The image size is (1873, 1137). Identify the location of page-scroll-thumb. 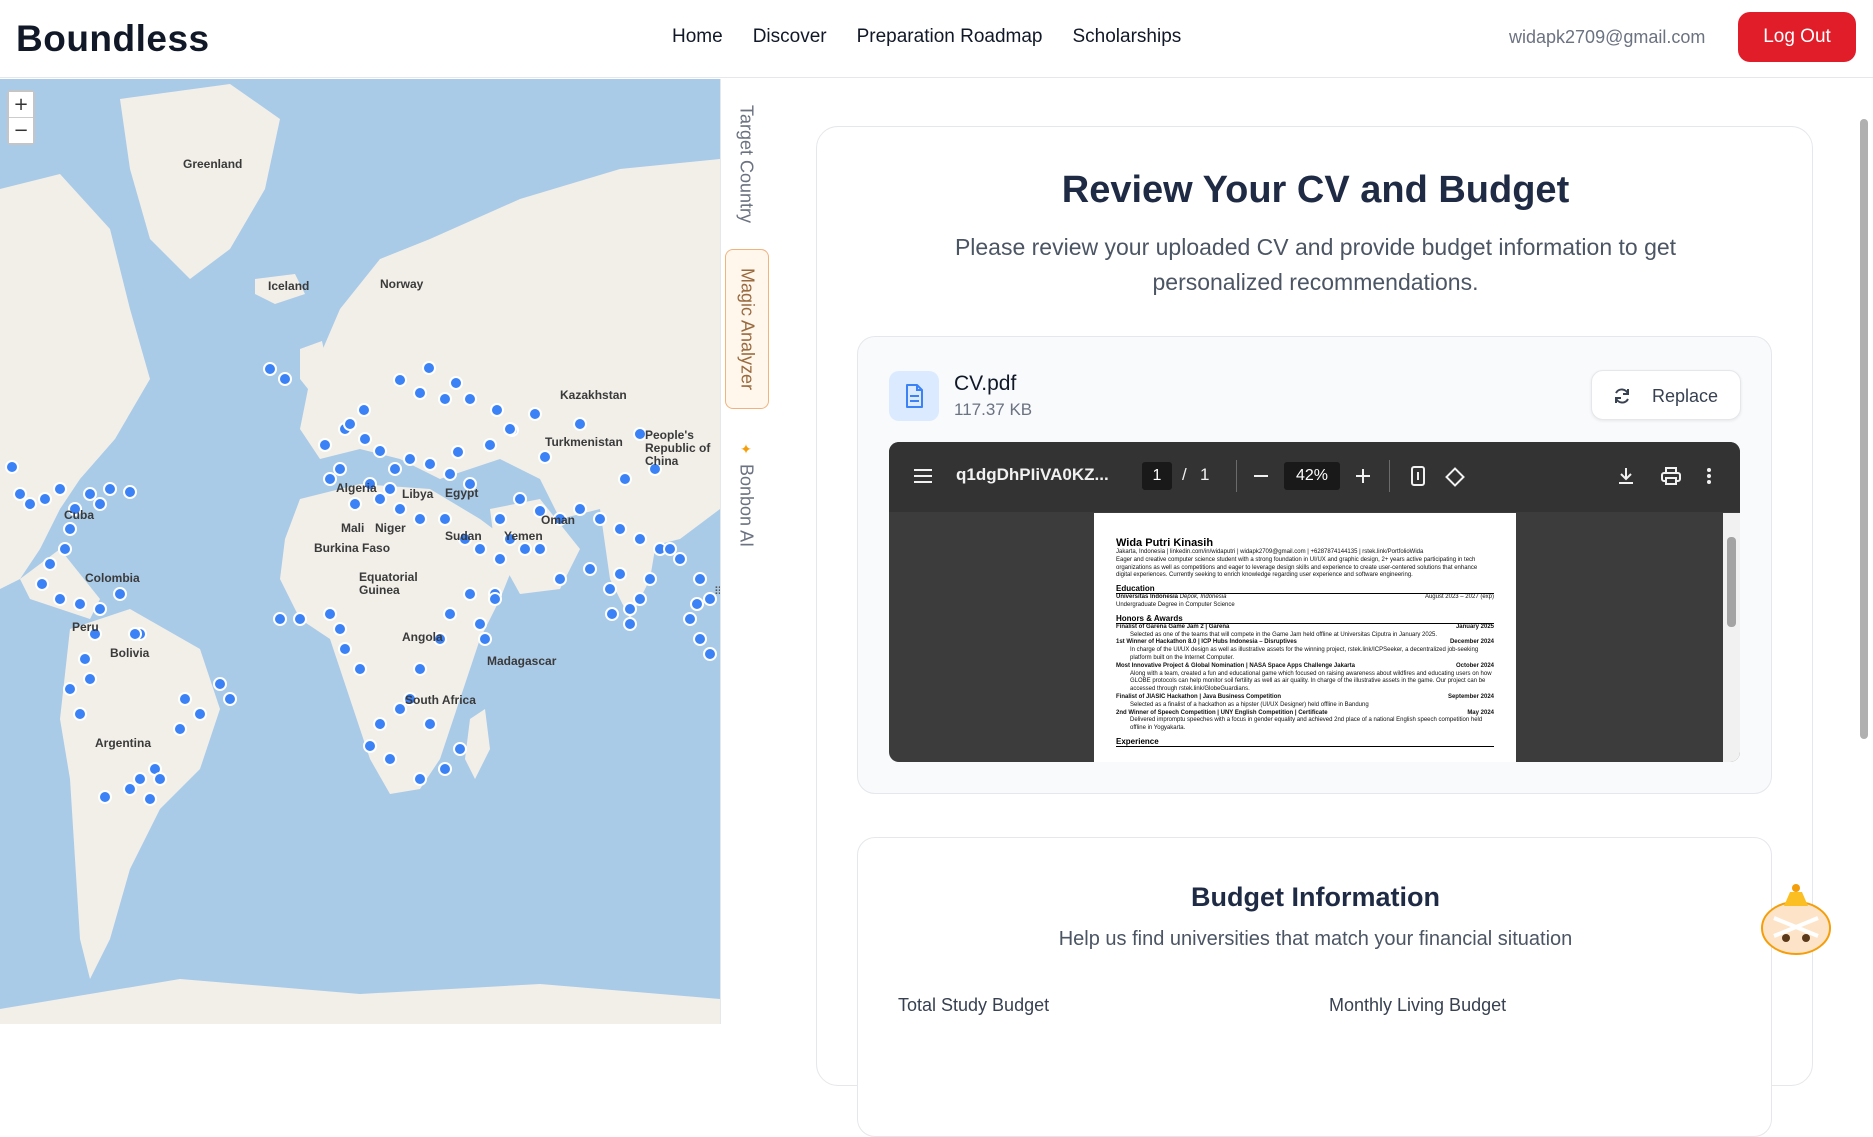
(1864, 429).